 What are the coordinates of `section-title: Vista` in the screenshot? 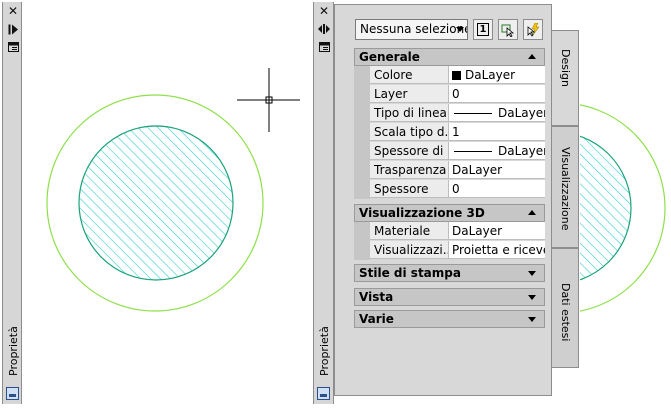 It's located at (376, 297).